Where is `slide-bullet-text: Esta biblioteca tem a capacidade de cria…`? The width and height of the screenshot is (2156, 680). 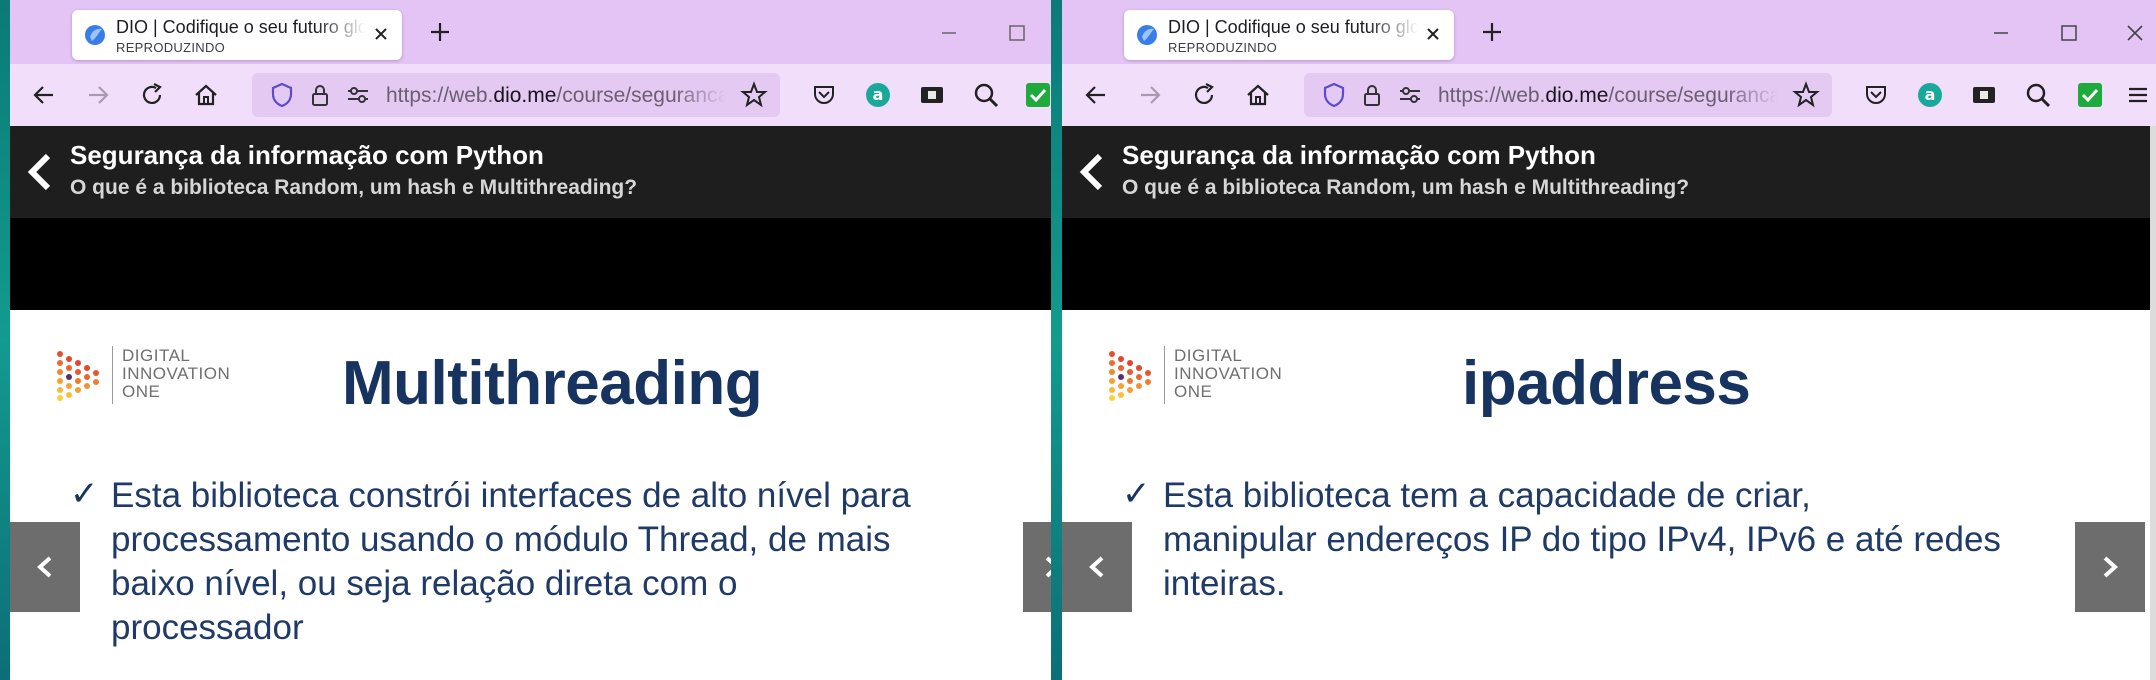
slide-bullet-text: Esta biblioteca tem a capacidade de cria… is located at coordinates (1582, 539).